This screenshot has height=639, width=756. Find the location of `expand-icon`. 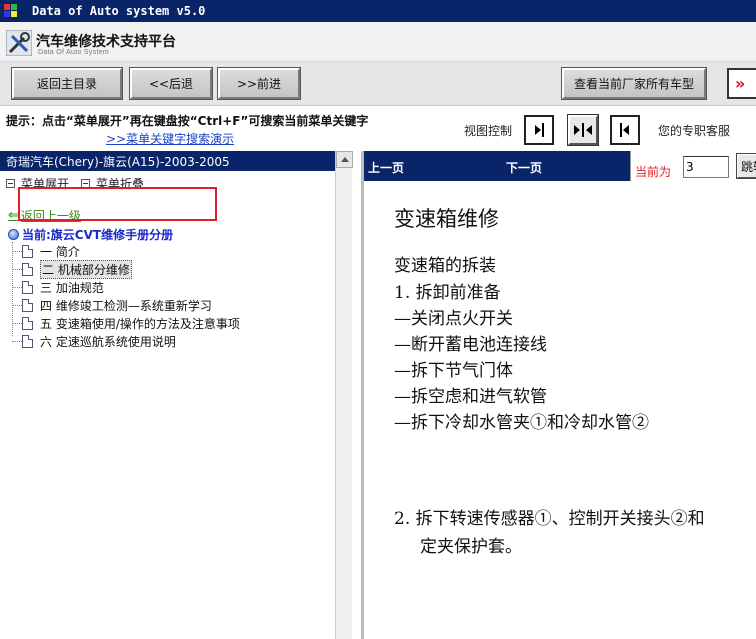

expand-icon is located at coordinates (10, 183).